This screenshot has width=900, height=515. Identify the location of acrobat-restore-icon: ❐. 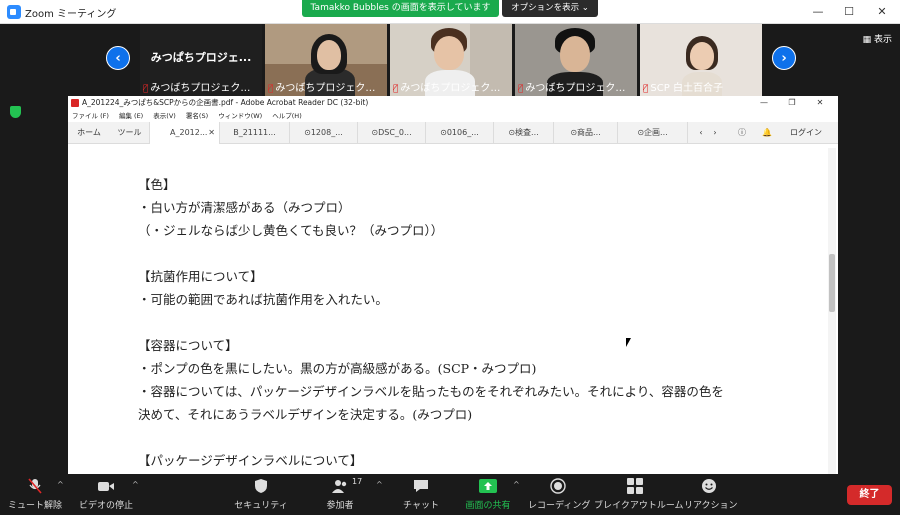
(792, 103).